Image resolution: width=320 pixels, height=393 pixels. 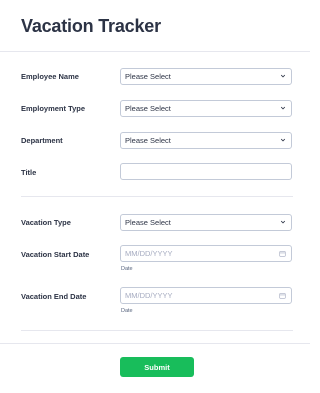 What do you see at coordinates (46, 222) in the screenshot?
I see `vacation-type-label: Vacation Type` at bounding box center [46, 222].